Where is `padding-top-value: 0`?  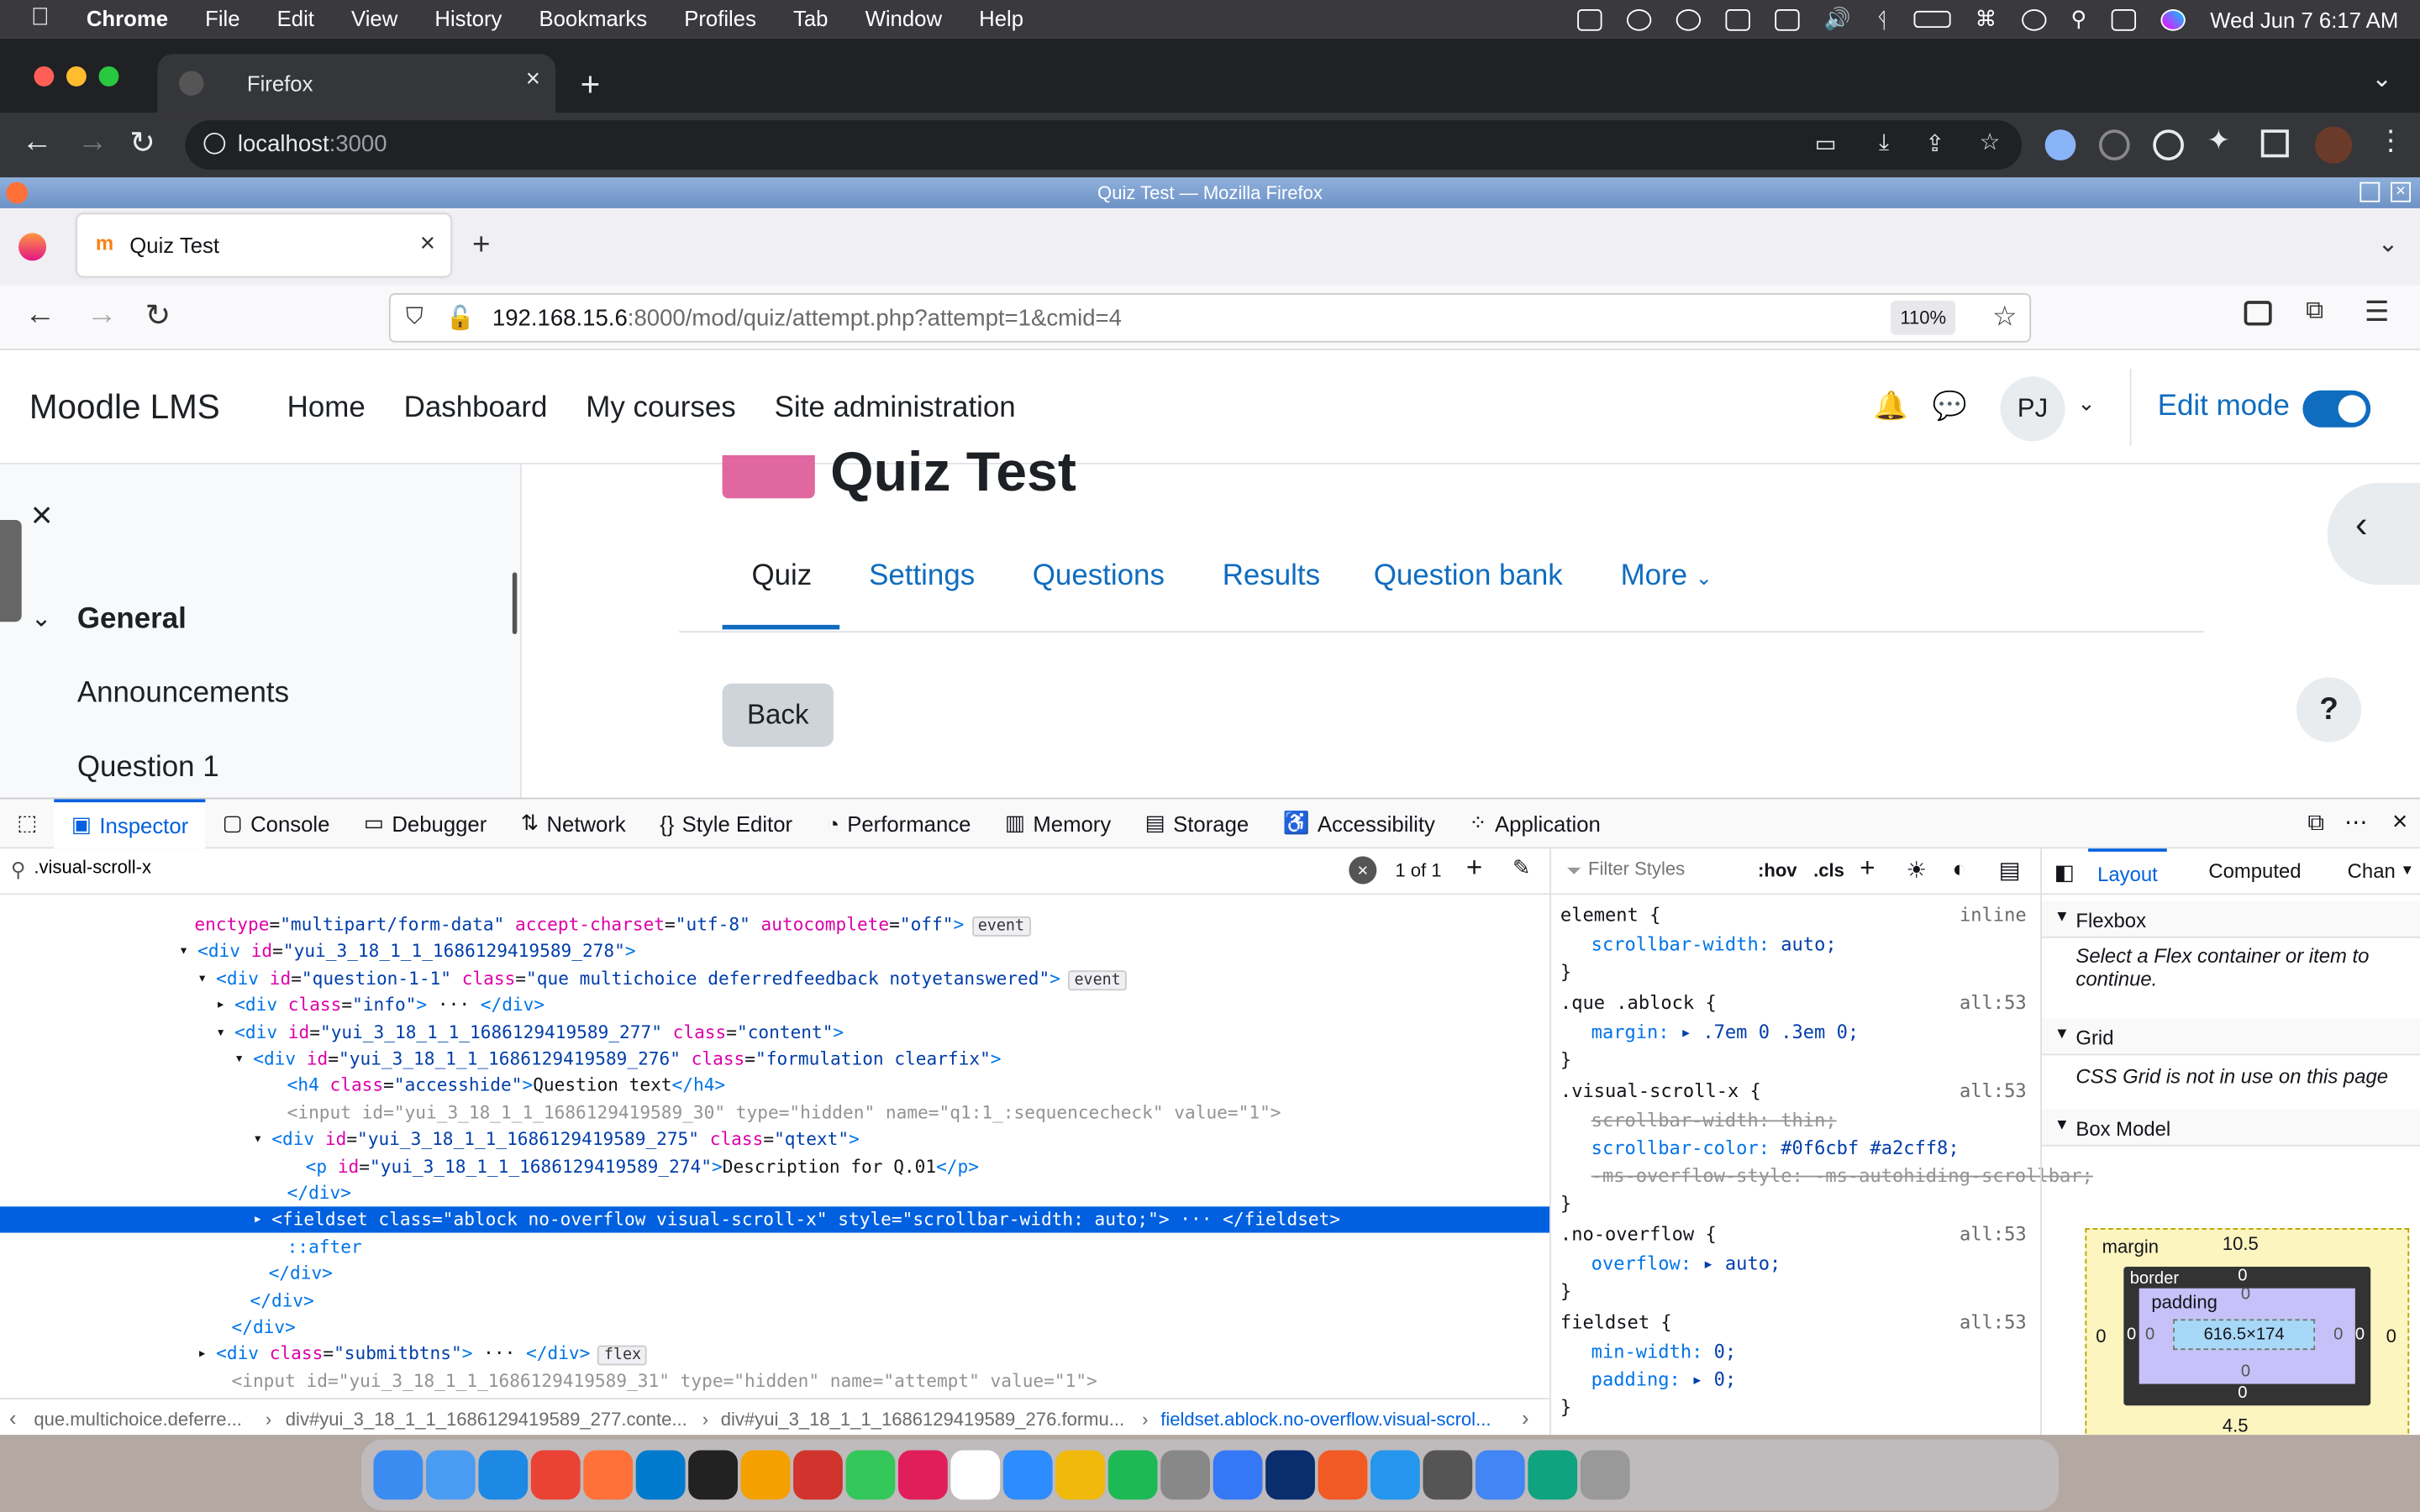 padding-top-value: 0 is located at coordinates (2245, 1294).